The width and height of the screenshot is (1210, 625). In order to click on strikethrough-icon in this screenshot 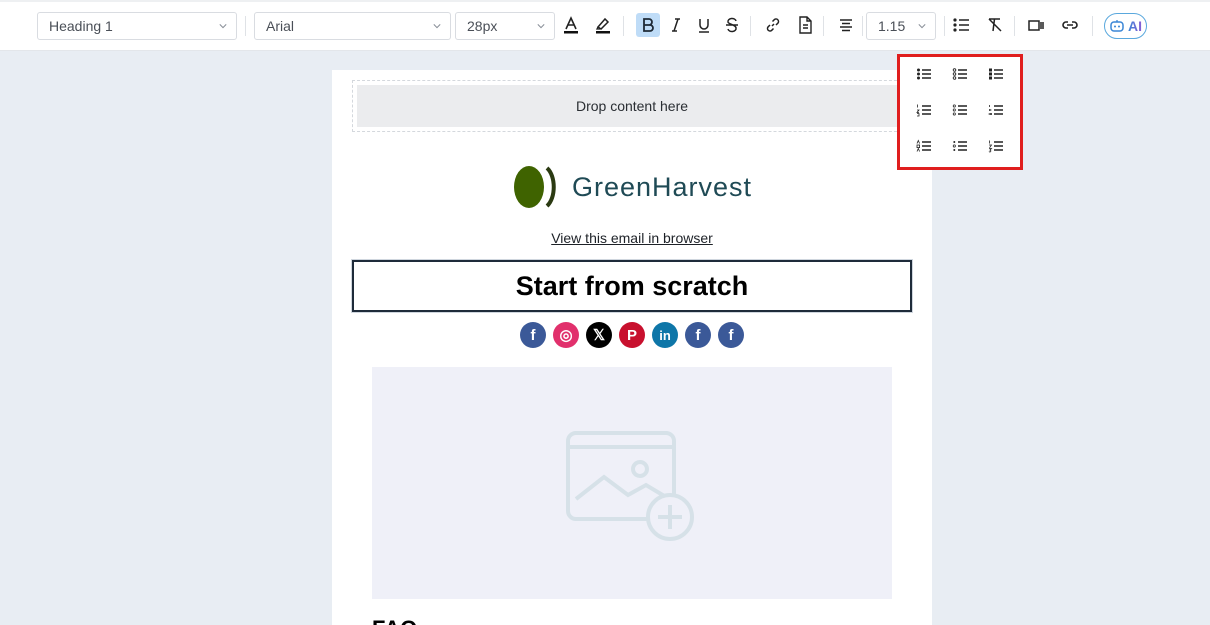, I will do `click(732, 25)`.